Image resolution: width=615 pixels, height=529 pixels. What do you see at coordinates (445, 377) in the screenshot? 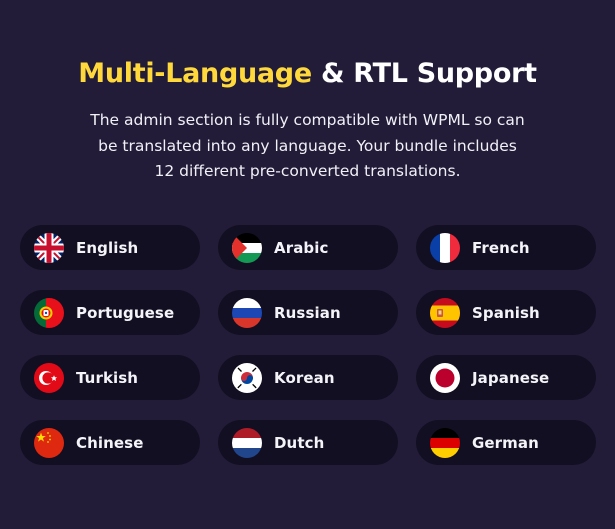
I see `japan-flag-icon` at bounding box center [445, 377].